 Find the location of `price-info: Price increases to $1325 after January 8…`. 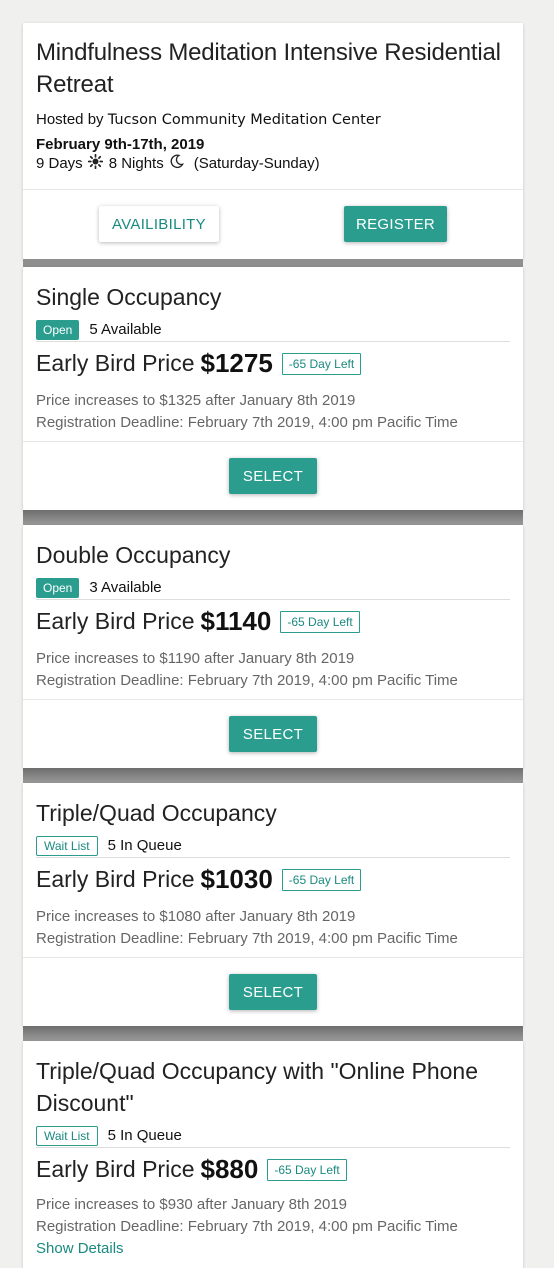

price-info: Price increases to $1325 after January 8… is located at coordinates (273, 412).